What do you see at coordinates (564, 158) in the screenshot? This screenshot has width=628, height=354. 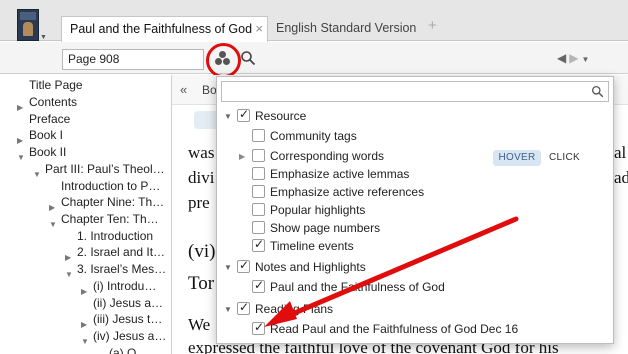 I see `click-toggle: CLICK` at bounding box center [564, 158].